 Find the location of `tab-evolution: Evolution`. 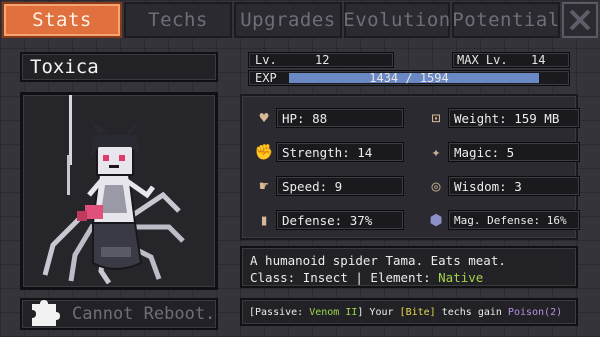

tab-evolution: Evolution is located at coordinates (397, 20).